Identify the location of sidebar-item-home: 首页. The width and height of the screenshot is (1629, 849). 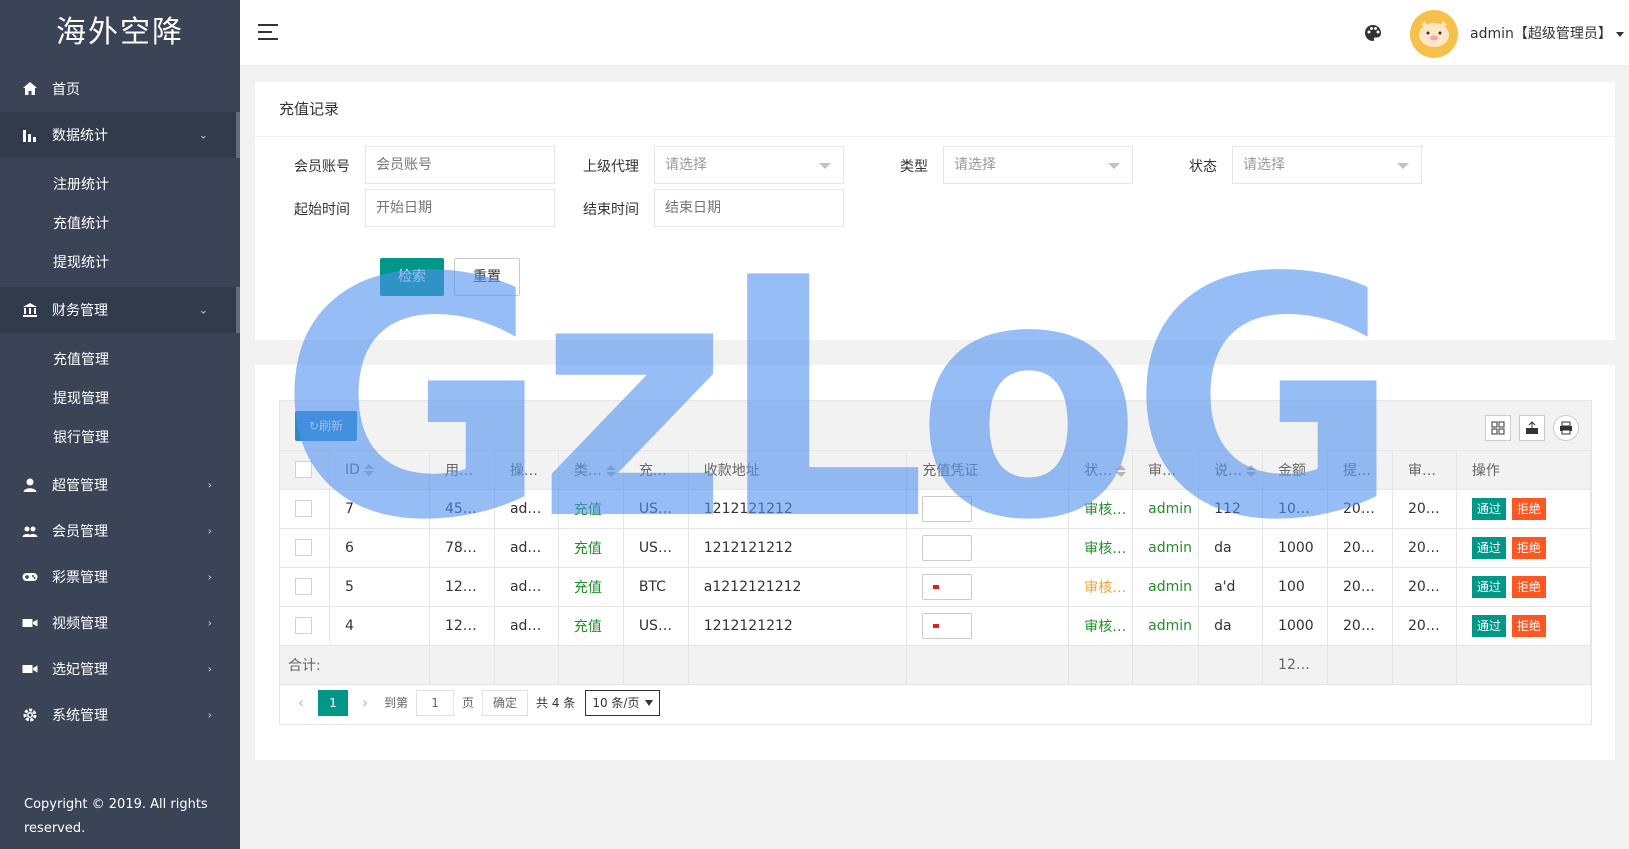
(120, 89).